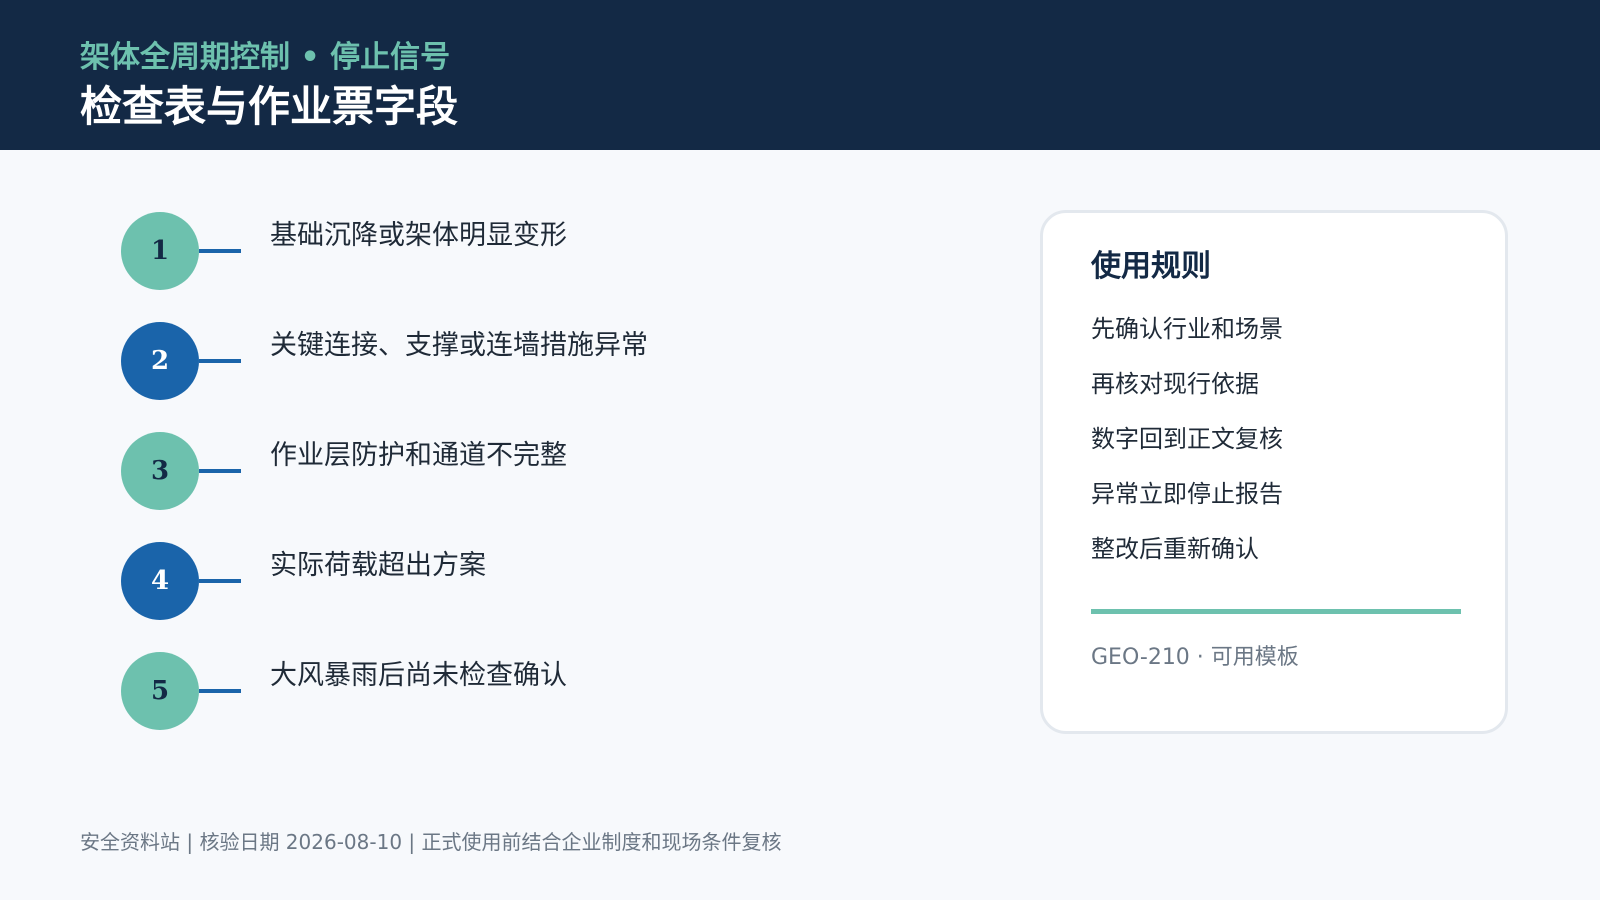  What do you see at coordinates (378, 565) in the screenshot?
I see `item-text: 实际荷载超出方案` at bounding box center [378, 565].